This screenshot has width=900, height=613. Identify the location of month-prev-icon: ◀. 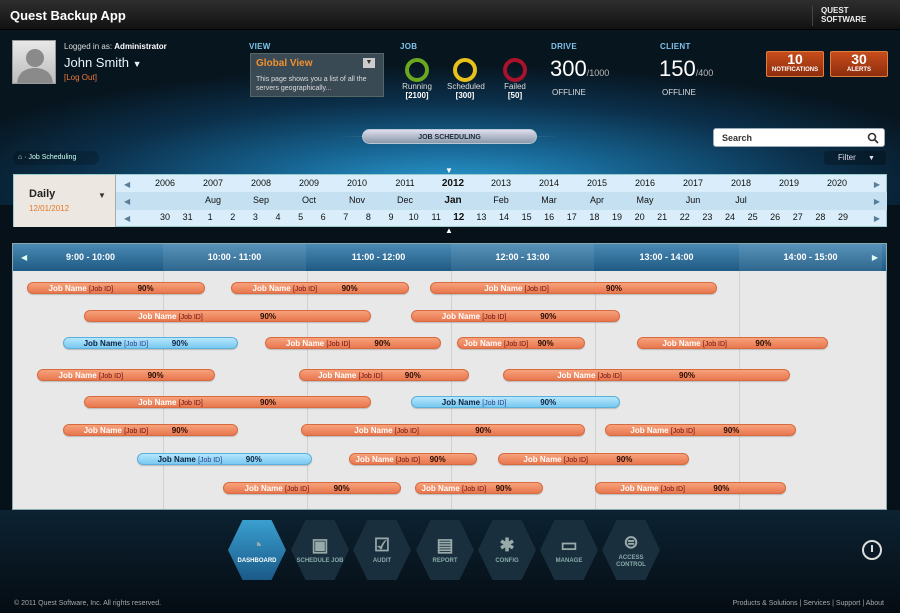
(127, 201).